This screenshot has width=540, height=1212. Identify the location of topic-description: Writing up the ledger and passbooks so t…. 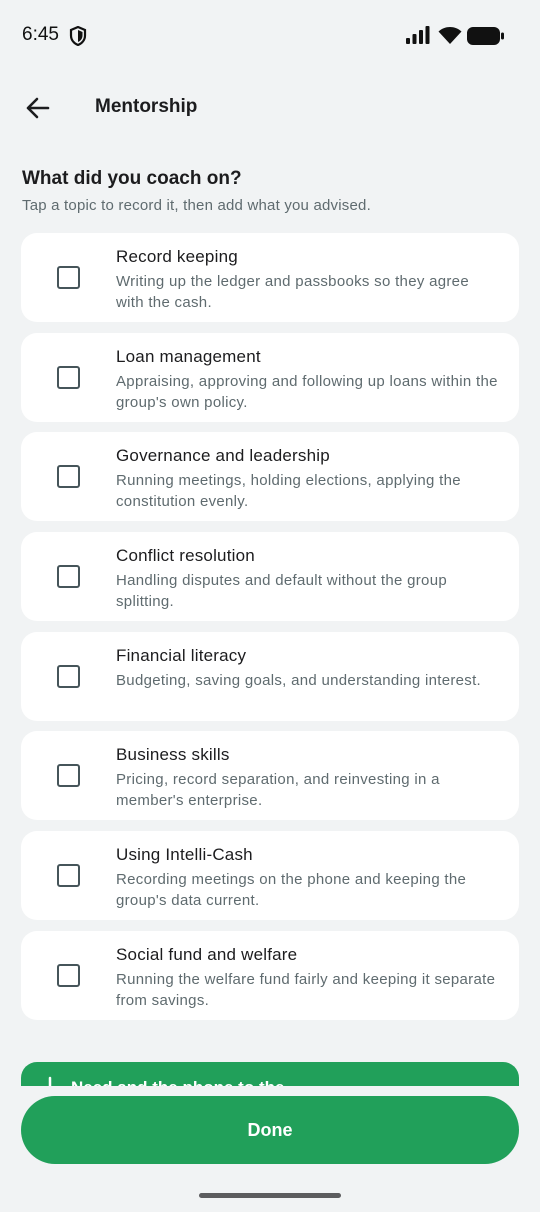
(292, 292).